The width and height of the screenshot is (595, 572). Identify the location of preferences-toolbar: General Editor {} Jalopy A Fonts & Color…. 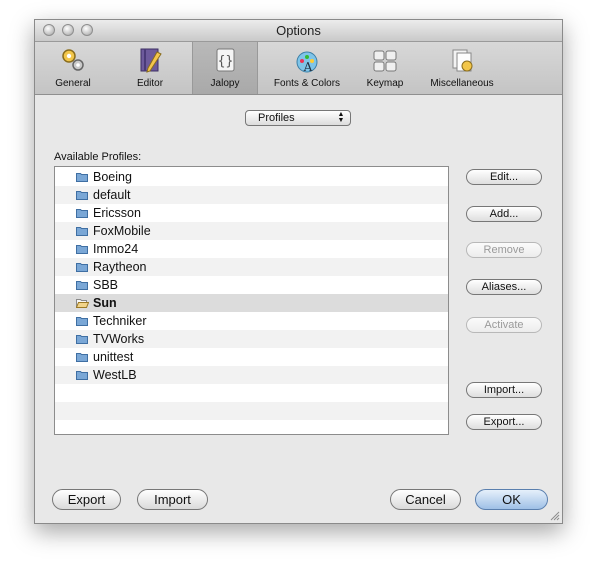
(298, 68).